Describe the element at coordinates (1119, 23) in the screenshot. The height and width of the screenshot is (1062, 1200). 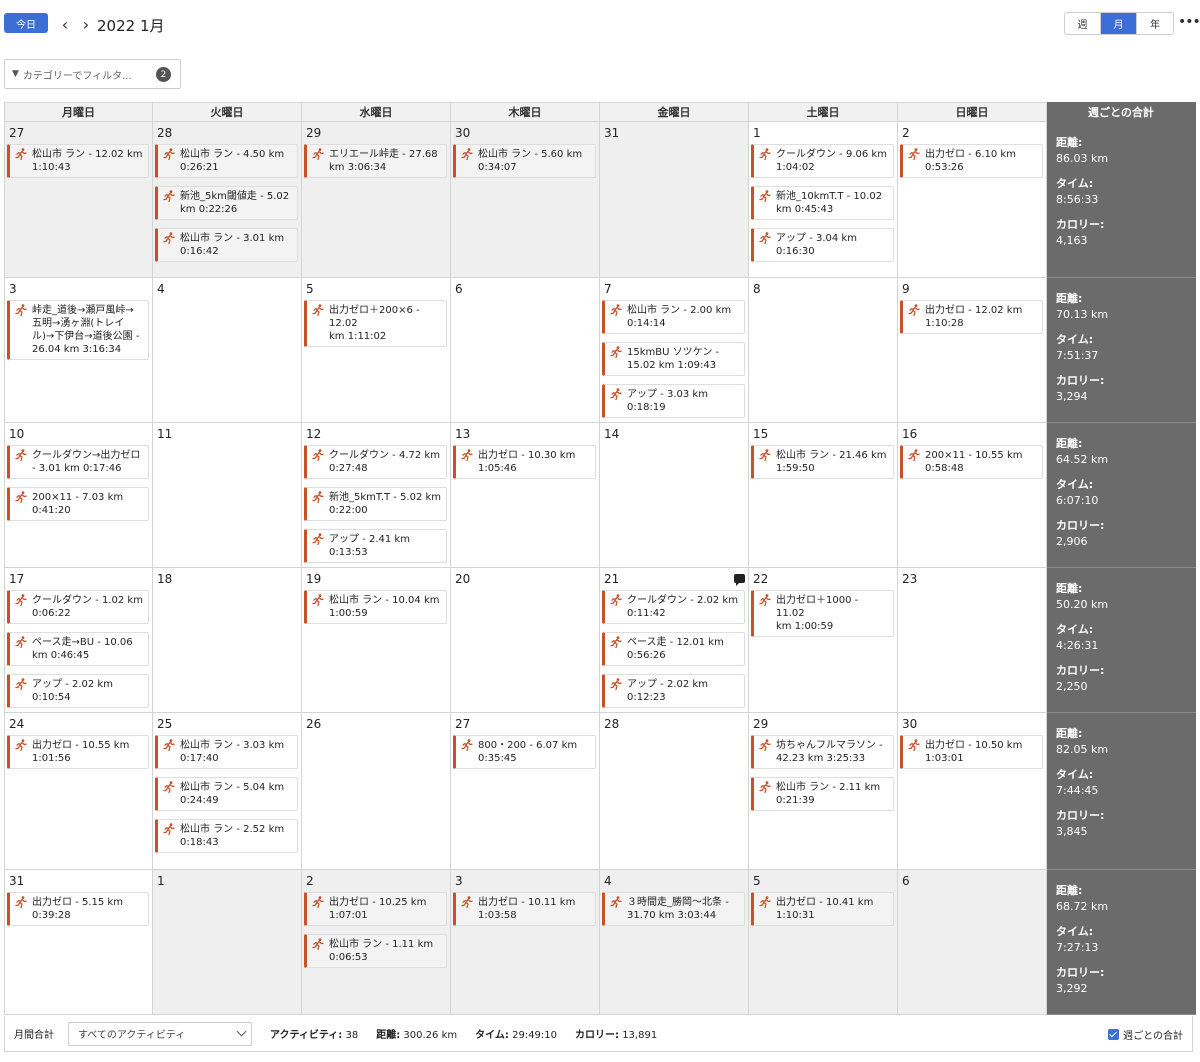
I see `view-button-1: 月` at that location.